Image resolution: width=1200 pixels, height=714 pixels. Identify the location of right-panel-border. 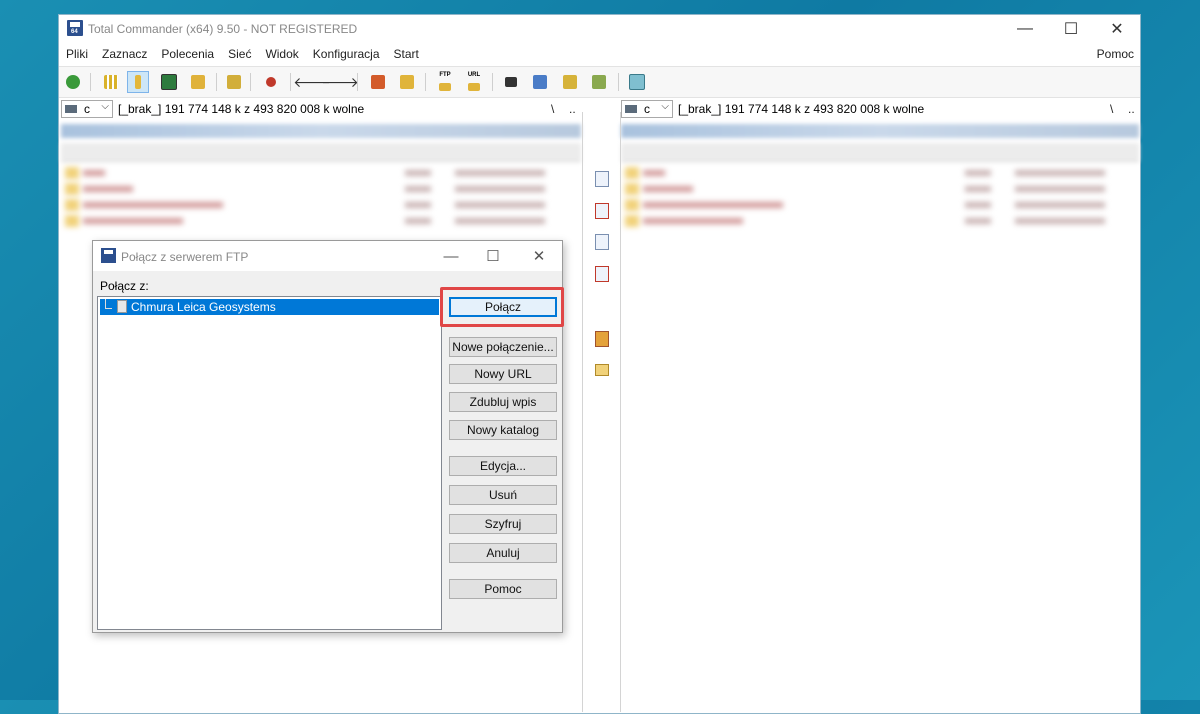
(620, 412).